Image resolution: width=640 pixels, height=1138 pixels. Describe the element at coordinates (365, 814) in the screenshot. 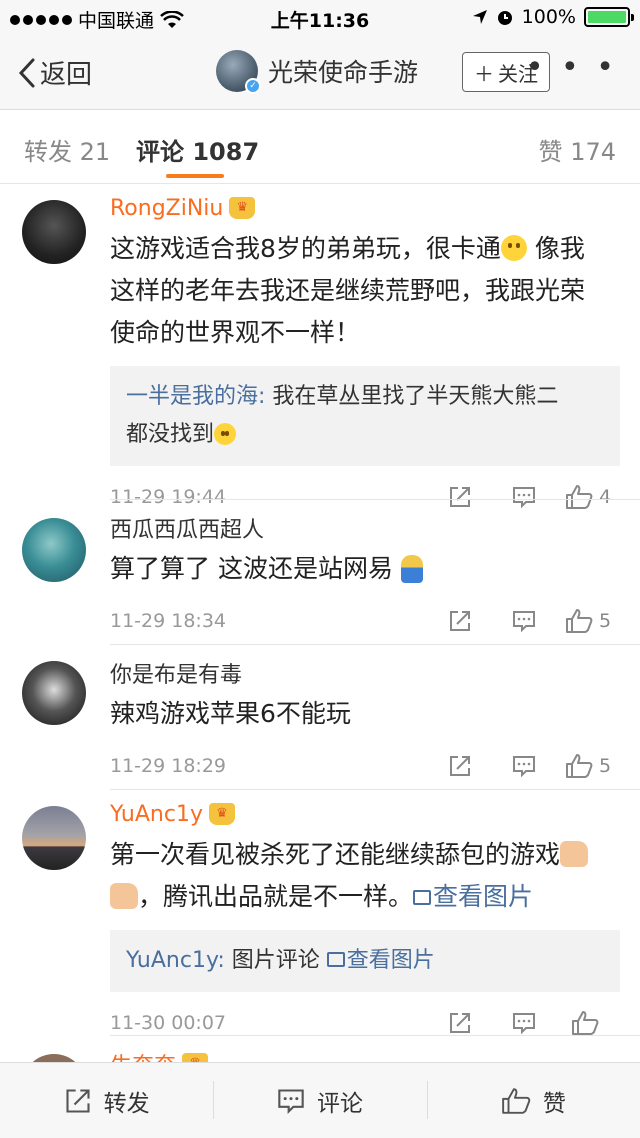

I see `comment-author: YuAnc1y ♛` at that location.